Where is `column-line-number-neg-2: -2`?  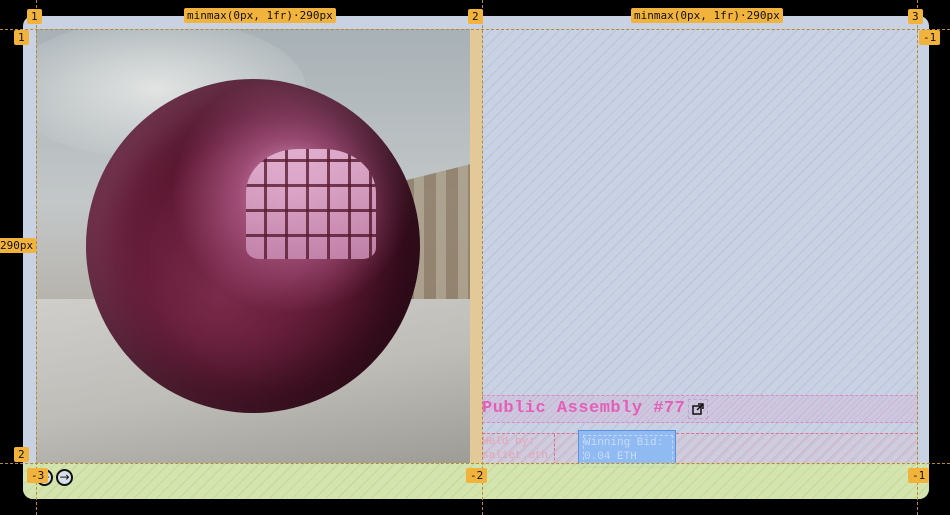 column-line-number-neg-2: -2 is located at coordinates (477, 475).